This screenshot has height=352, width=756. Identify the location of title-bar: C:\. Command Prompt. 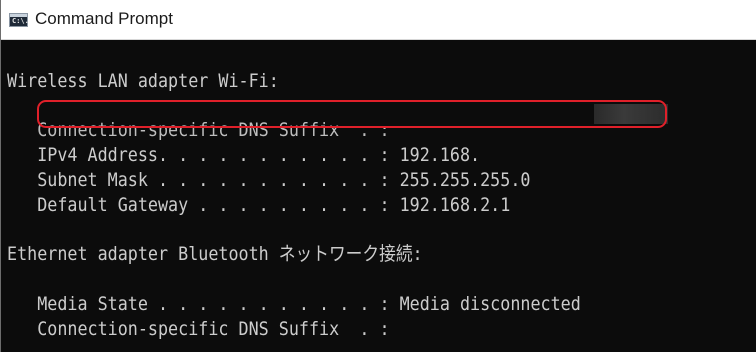
(378, 20).